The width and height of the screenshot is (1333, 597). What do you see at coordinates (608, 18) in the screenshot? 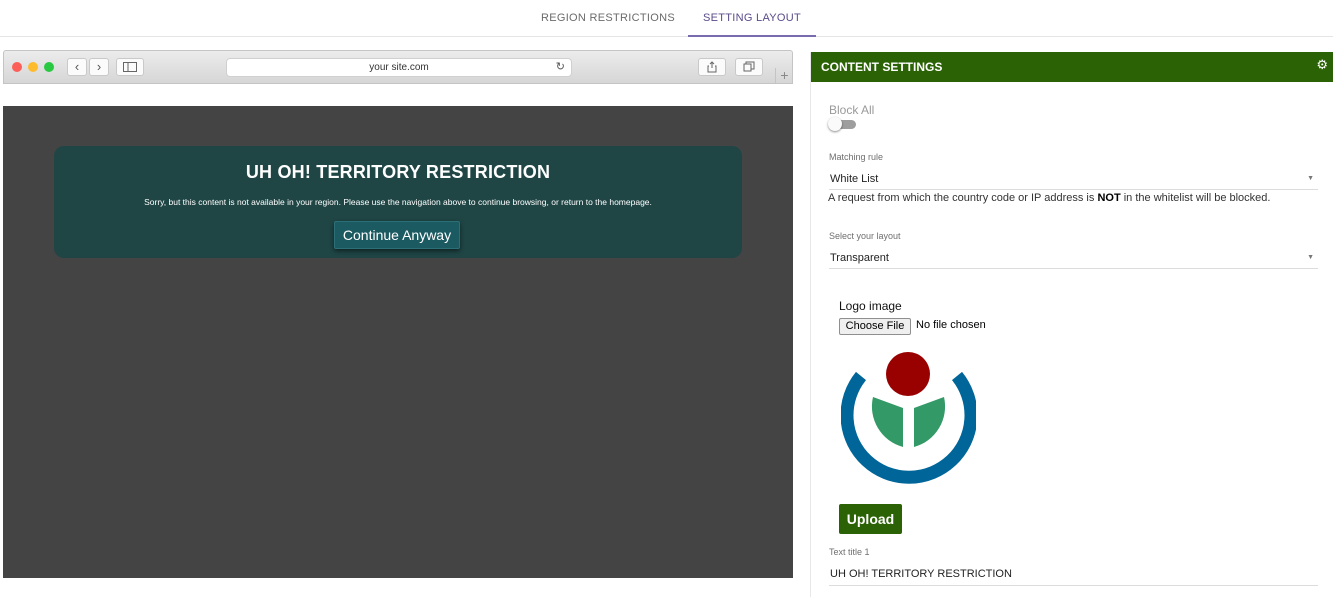
I see `tab-region-restrictions: REGION RESTRICTIONS` at bounding box center [608, 18].